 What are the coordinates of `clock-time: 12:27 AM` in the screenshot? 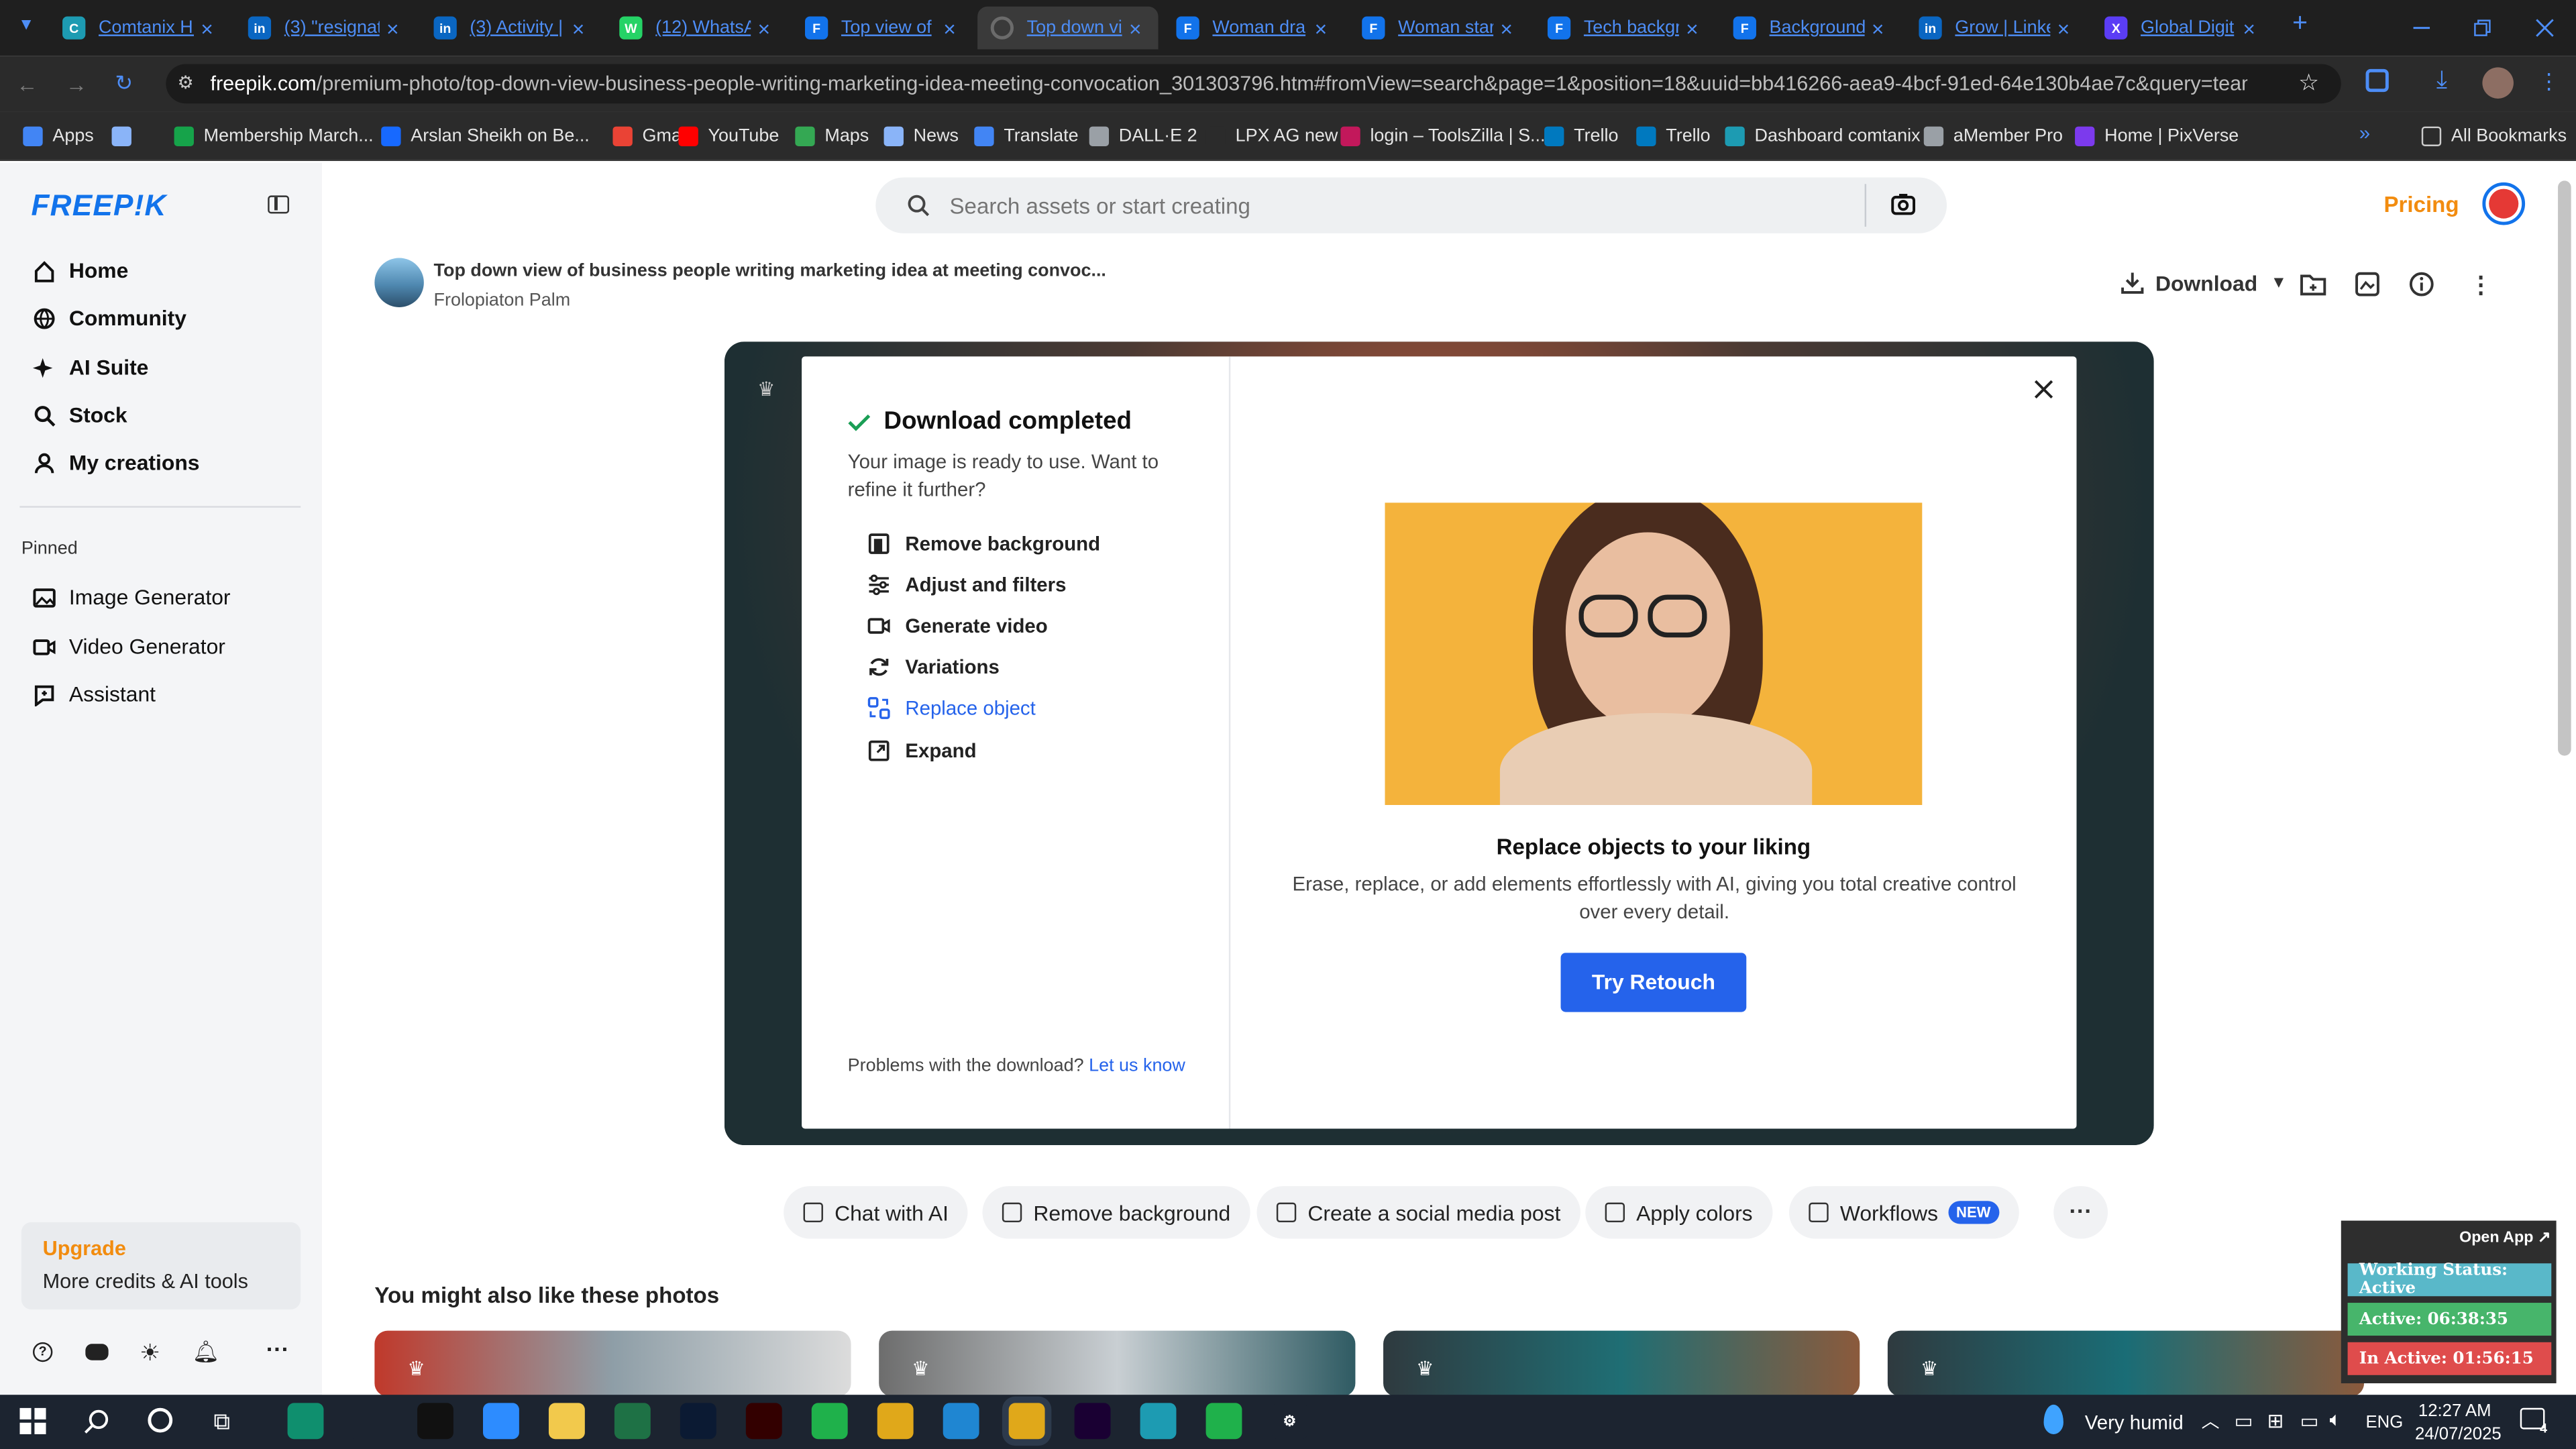 It's located at (2454, 1411).